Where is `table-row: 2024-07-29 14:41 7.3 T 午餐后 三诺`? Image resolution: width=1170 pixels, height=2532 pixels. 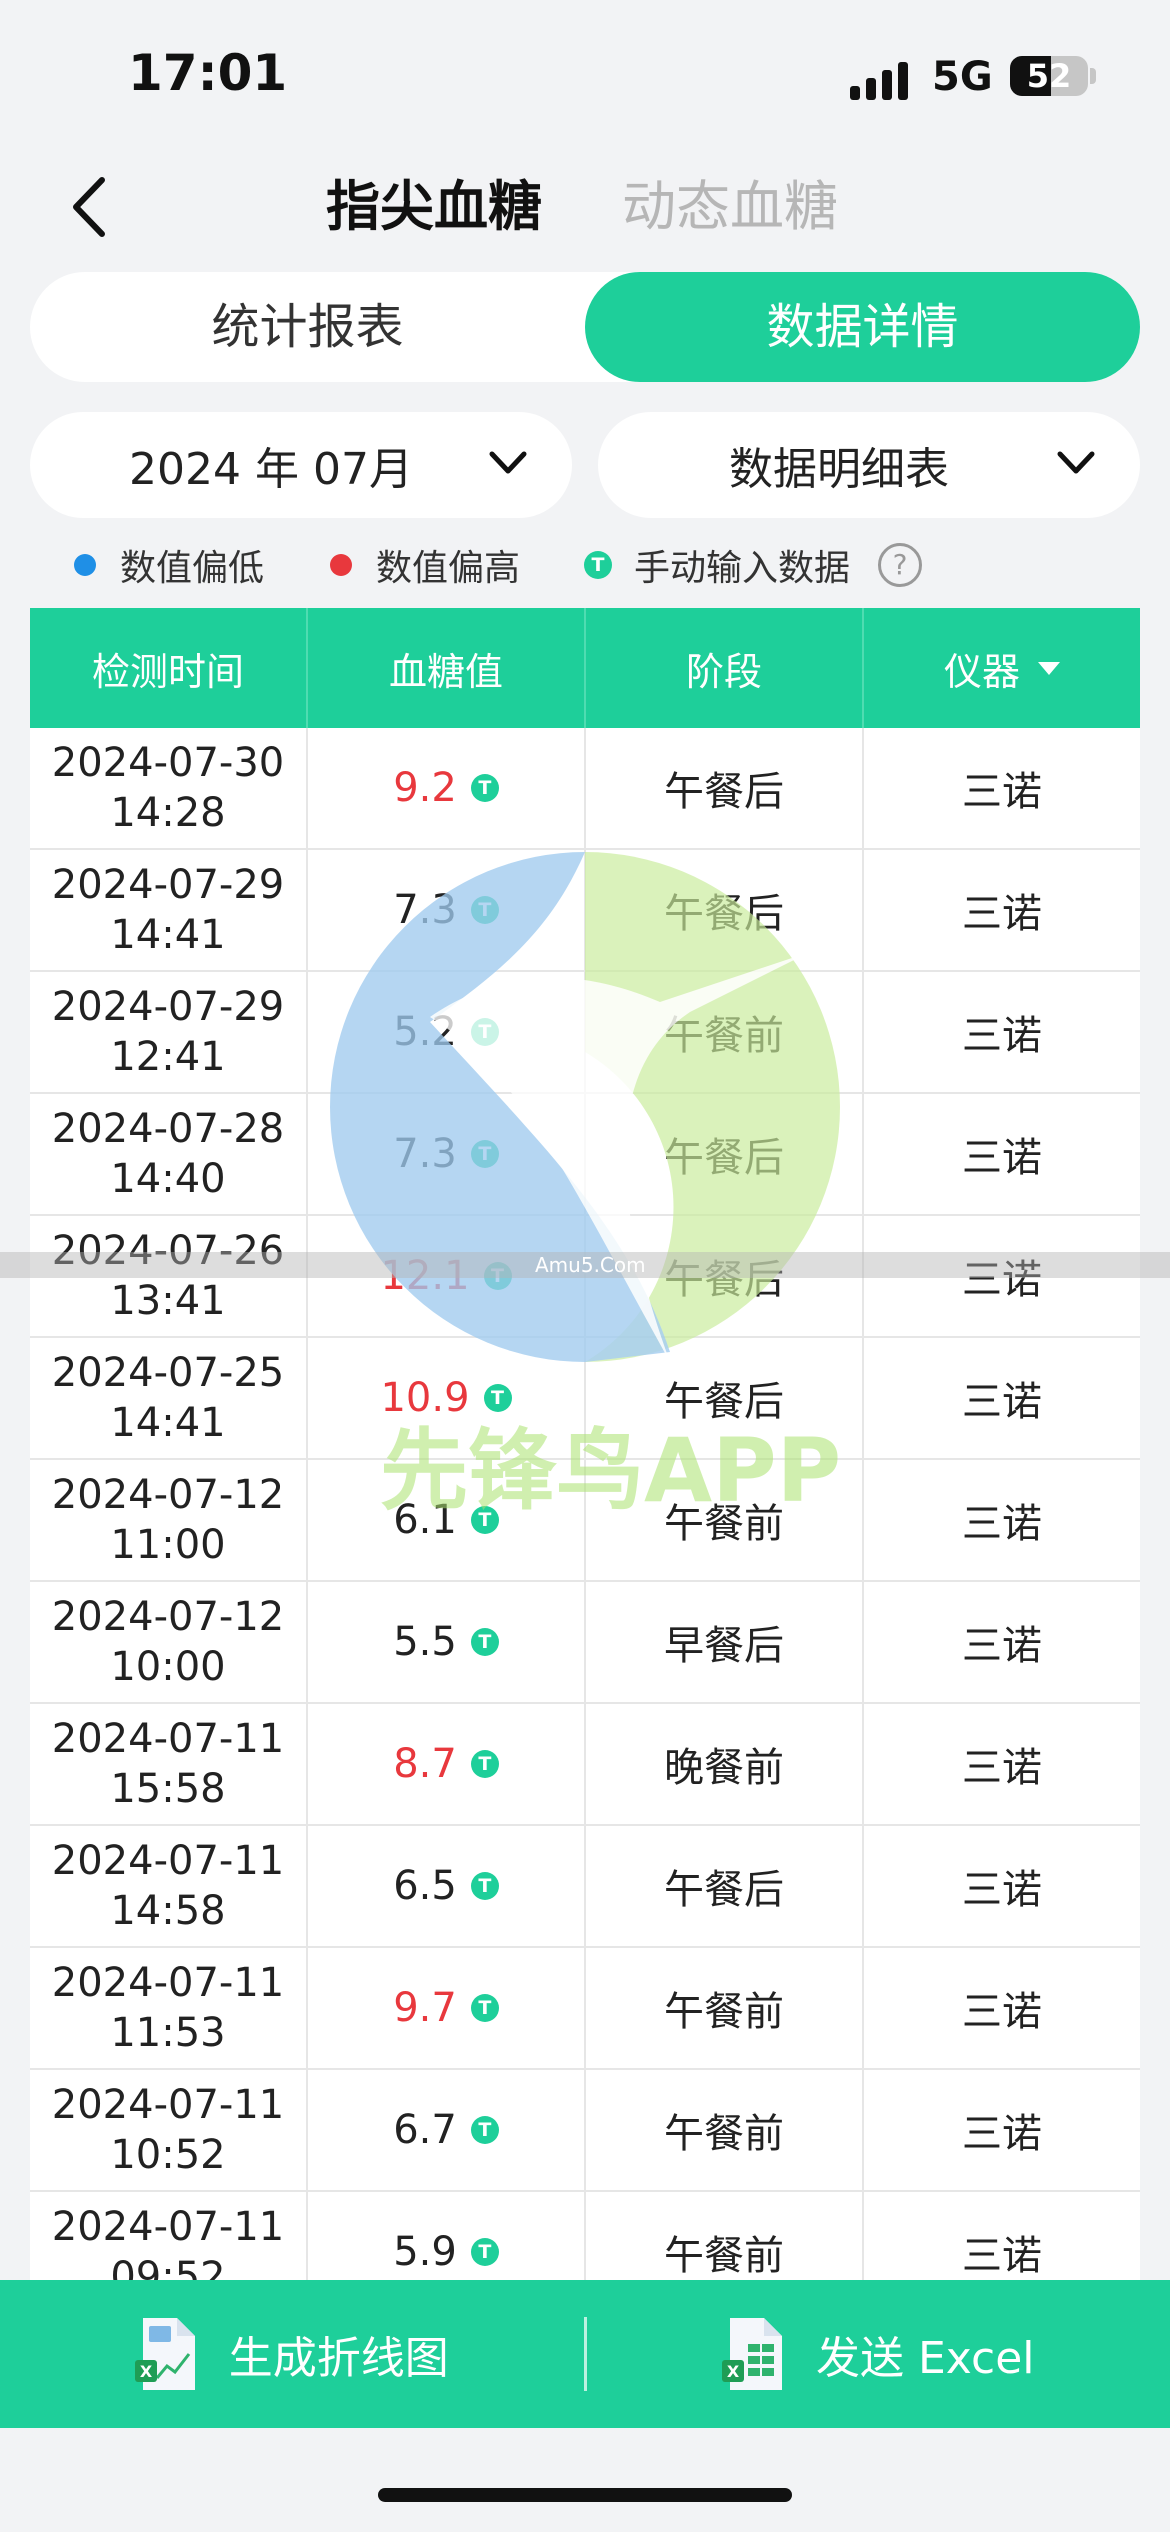 table-row: 2024-07-29 14:41 7.3 T 午餐后 三诺 is located at coordinates (585, 911).